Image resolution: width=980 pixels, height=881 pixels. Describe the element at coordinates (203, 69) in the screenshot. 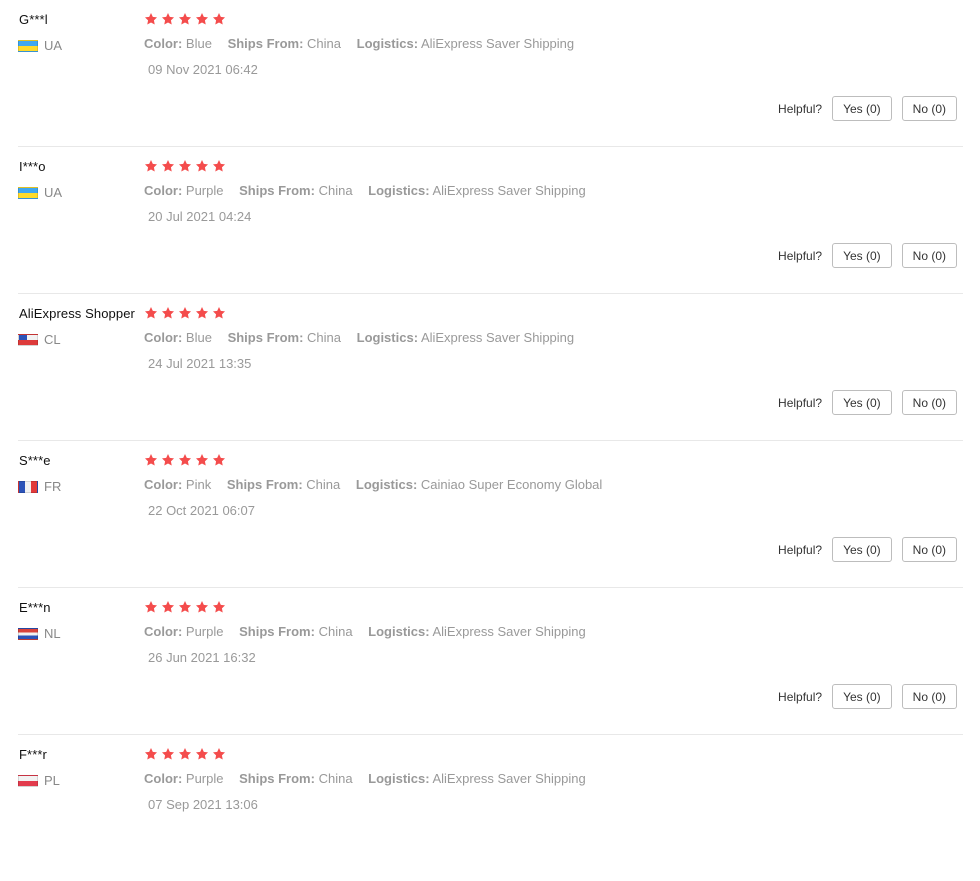

I see `review-date: 09 Nov 2021 06:42` at that location.